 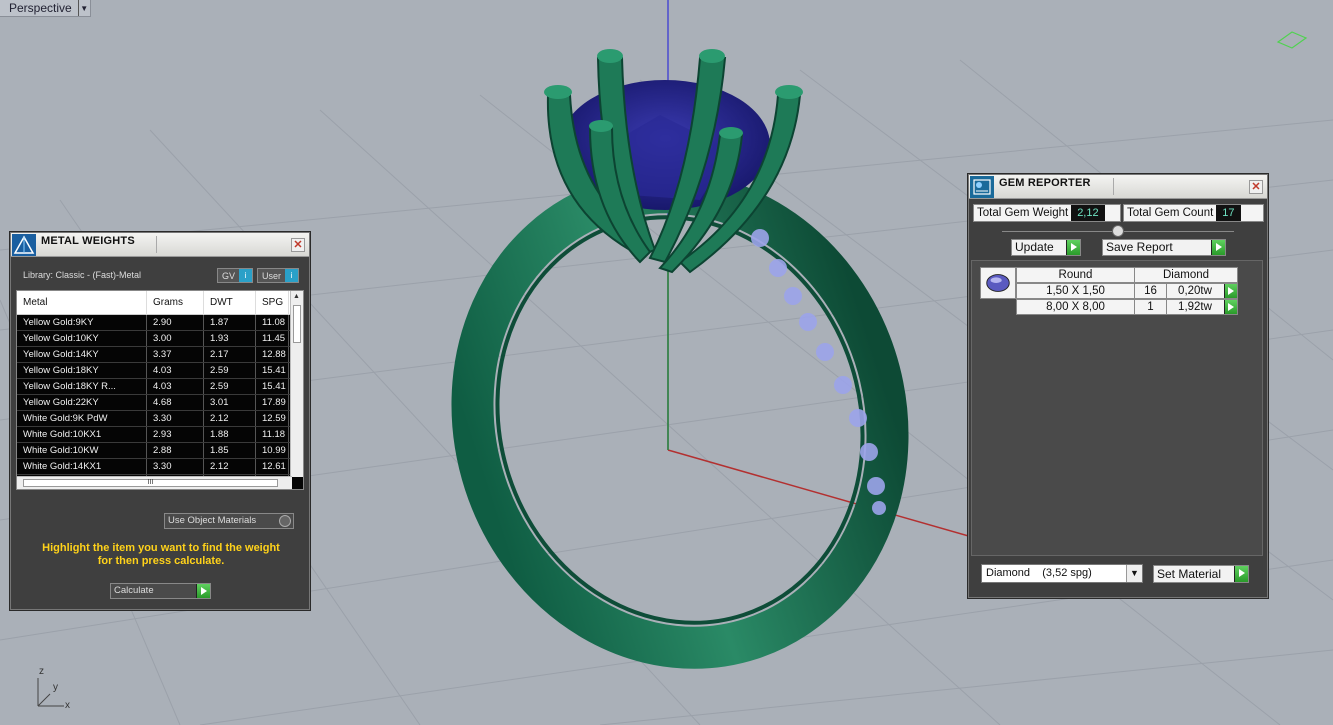 I want to click on cell-grams: 3.37, so click(x=175, y=354).